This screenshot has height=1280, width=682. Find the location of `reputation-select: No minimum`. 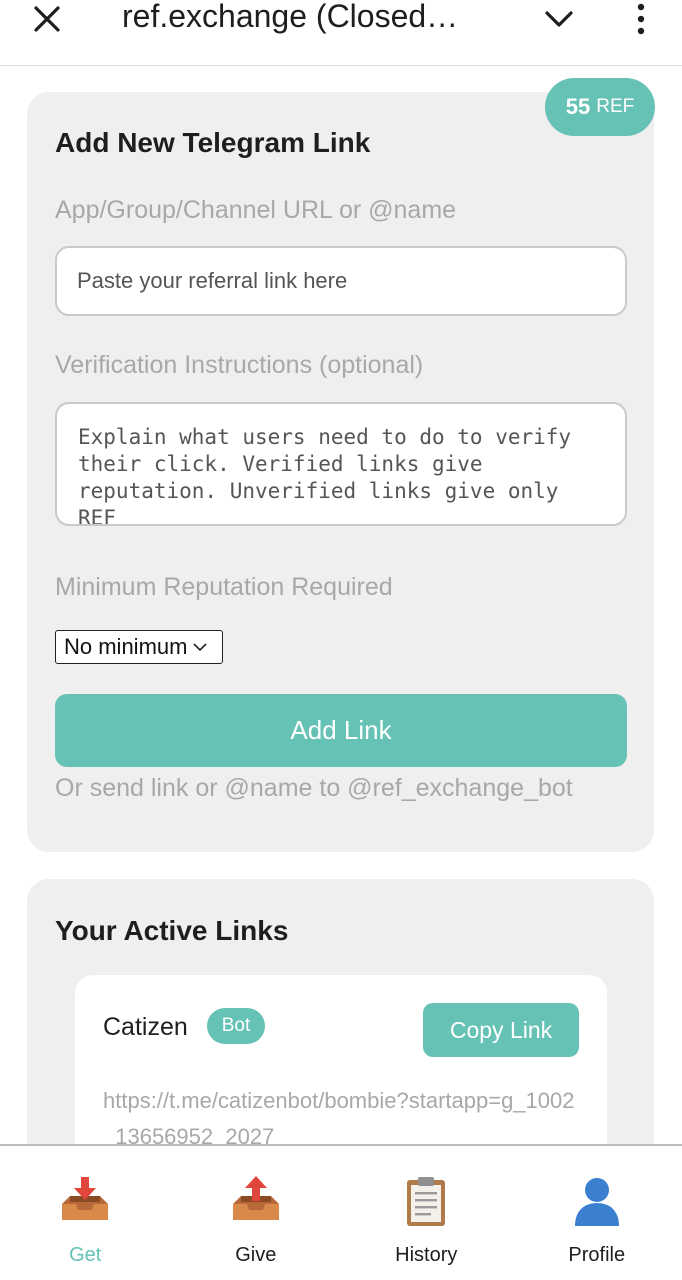

reputation-select: No minimum is located at coordinates (139, 647).